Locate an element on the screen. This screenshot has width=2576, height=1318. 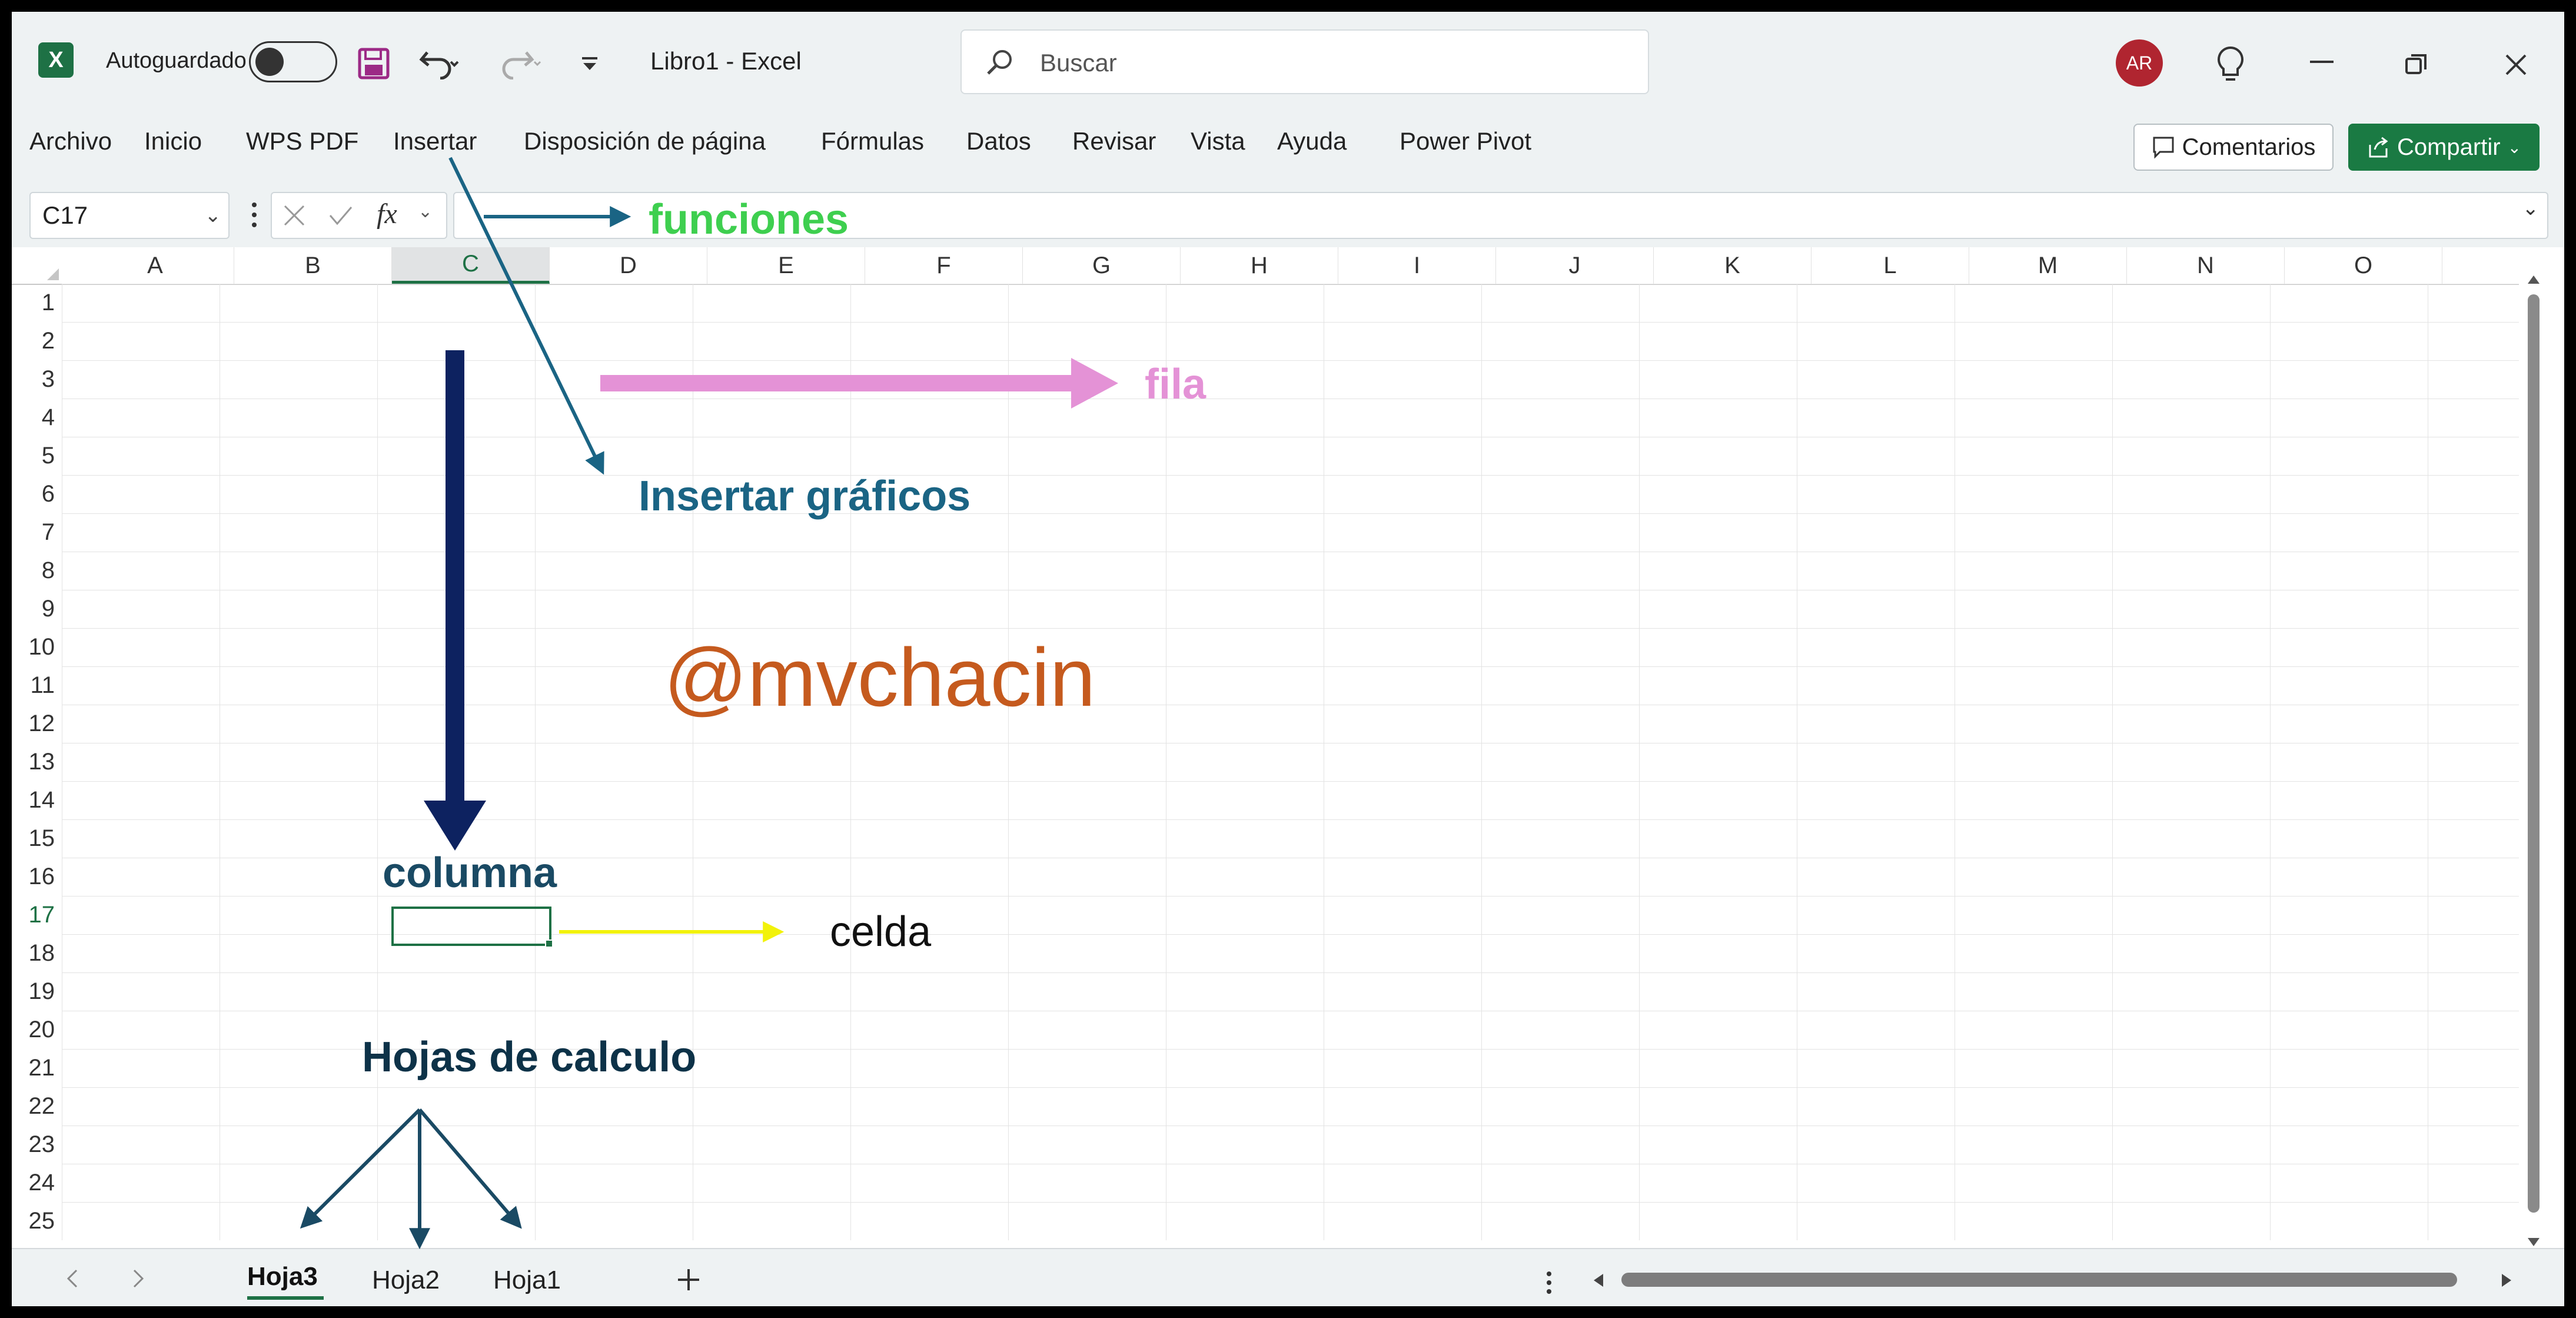
hojas-arrow-left is located at coordinates (360, 1168).